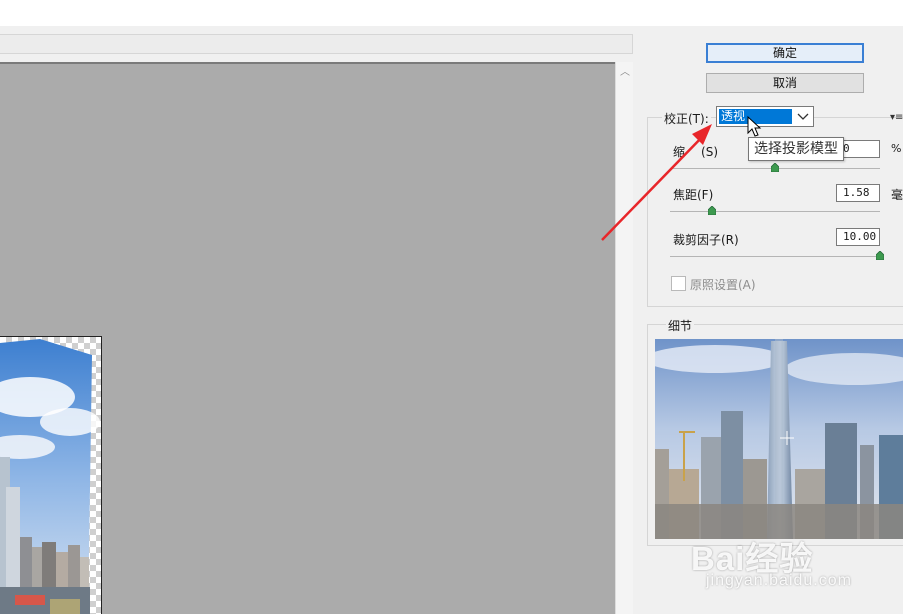 This screenshot has height=614, width=903. I want to click on detail-photo, so click(779, 439).